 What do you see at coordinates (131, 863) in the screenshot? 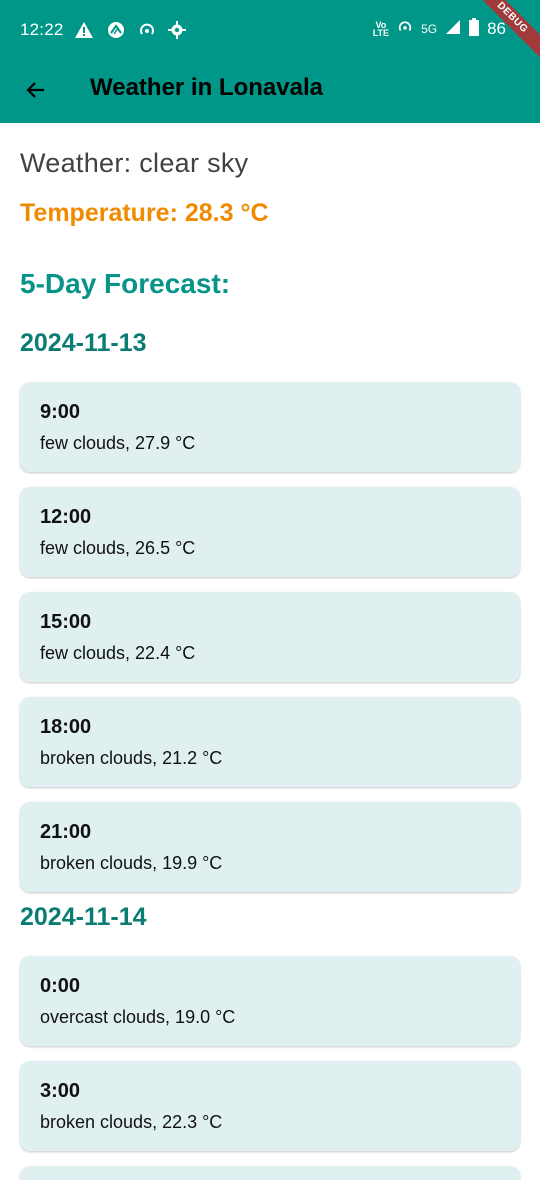
I see `forecast-description: broken clouds, 19.9 °C` at bounding box center [131, 863].